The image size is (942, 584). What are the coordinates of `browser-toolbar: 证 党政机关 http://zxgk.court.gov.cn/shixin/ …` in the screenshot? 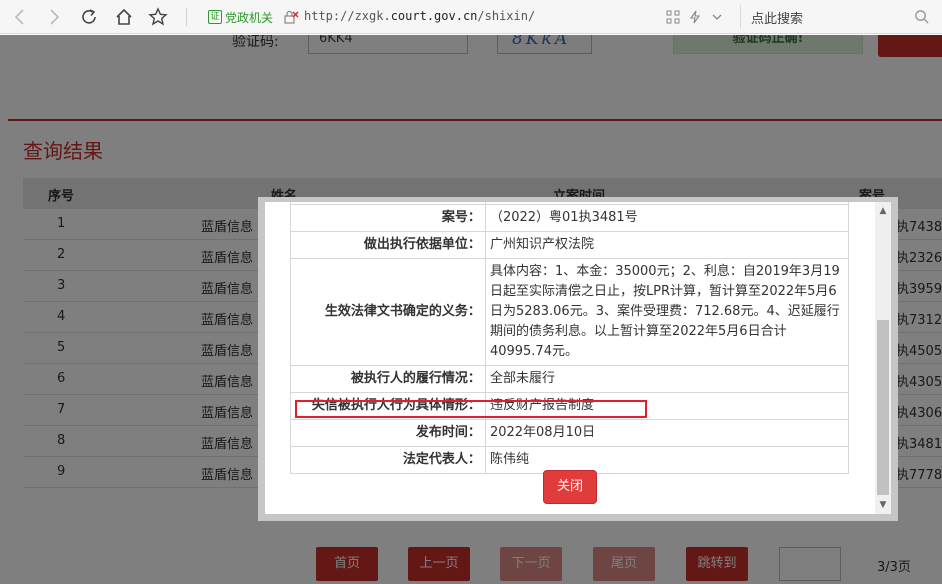 It's located at (471, 17).